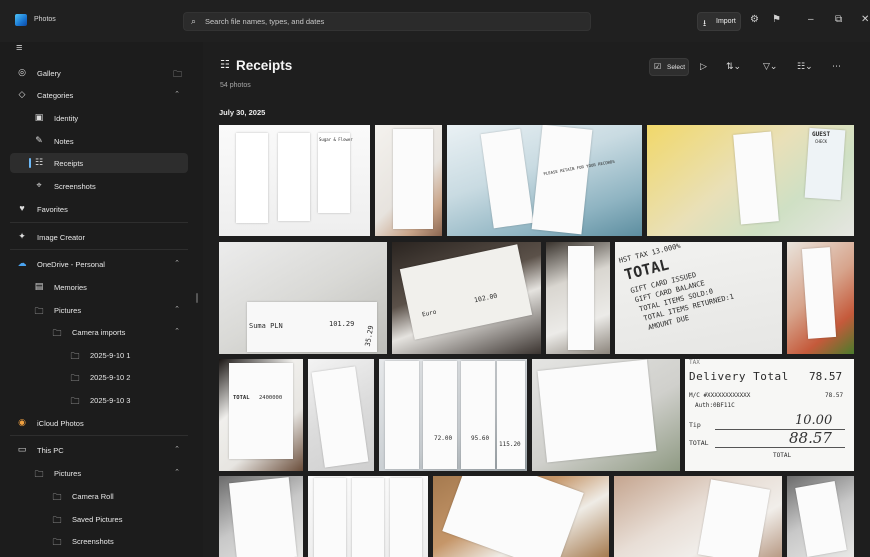 This screenshot has width=870, height=557. What do you see at coordinates (294, 180) in the screenshot?
I see `receipt-photo: Sugar & Flower` at bounding box center [294, 180].